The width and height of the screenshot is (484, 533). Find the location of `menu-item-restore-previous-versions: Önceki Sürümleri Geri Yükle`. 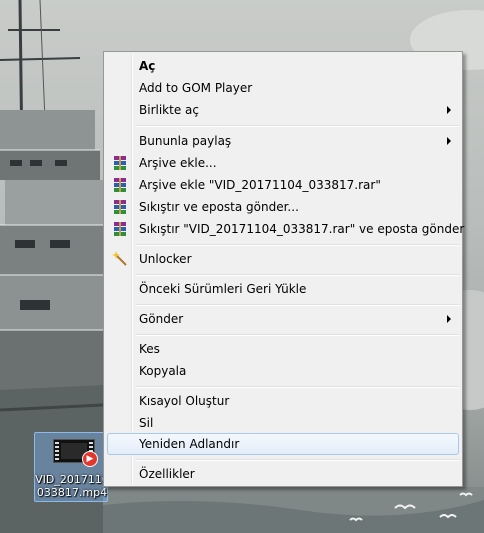

menu-item-restore-previous-versions: Önceki Sürümleri Geri Yükle is located at coordinates (283, 289).